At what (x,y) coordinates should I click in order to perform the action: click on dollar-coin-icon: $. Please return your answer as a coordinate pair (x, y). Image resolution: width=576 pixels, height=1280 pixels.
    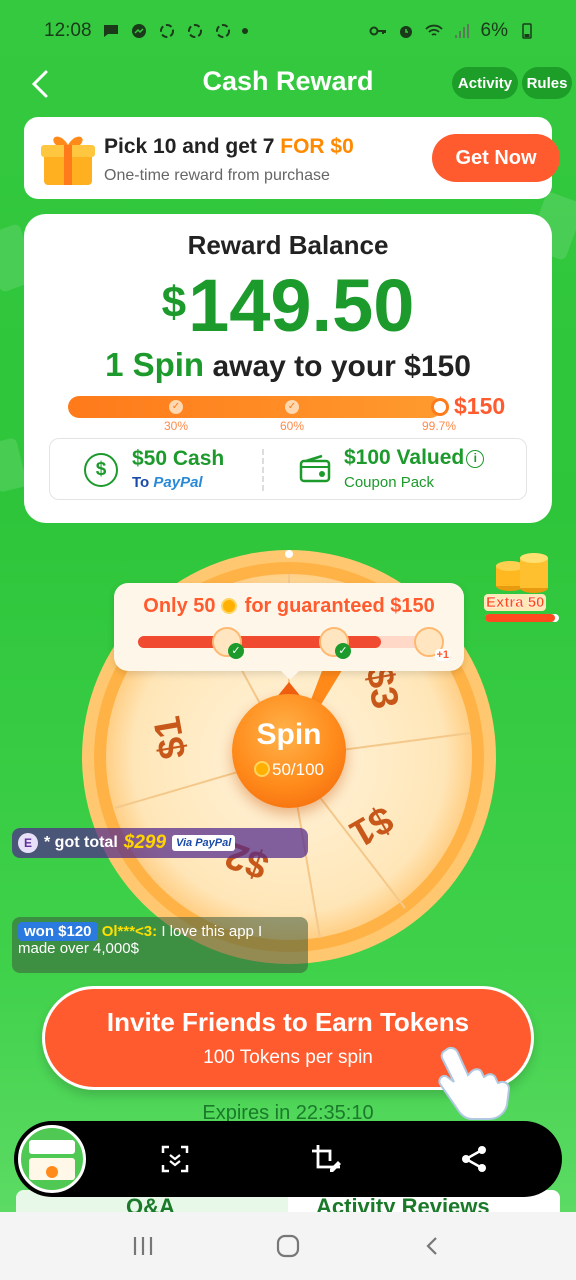
    Looking at the image, I should click on (101, 470).